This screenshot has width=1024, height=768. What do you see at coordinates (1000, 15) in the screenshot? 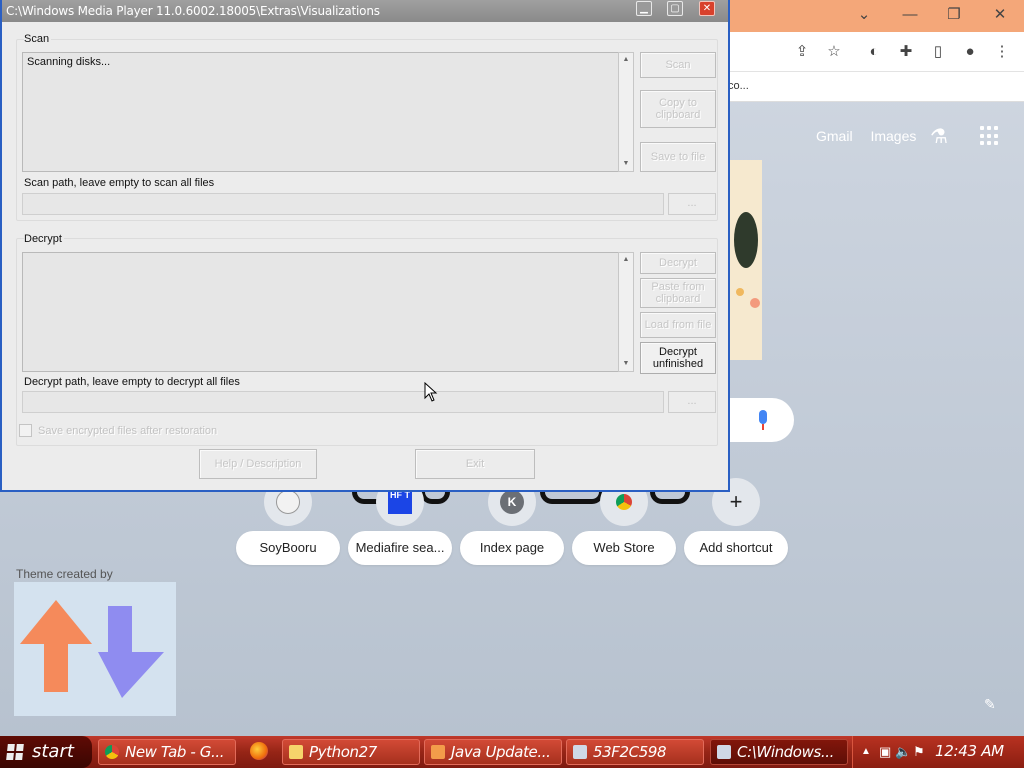
I see `close-icon: ✕` at bounding box center [1000, 15].